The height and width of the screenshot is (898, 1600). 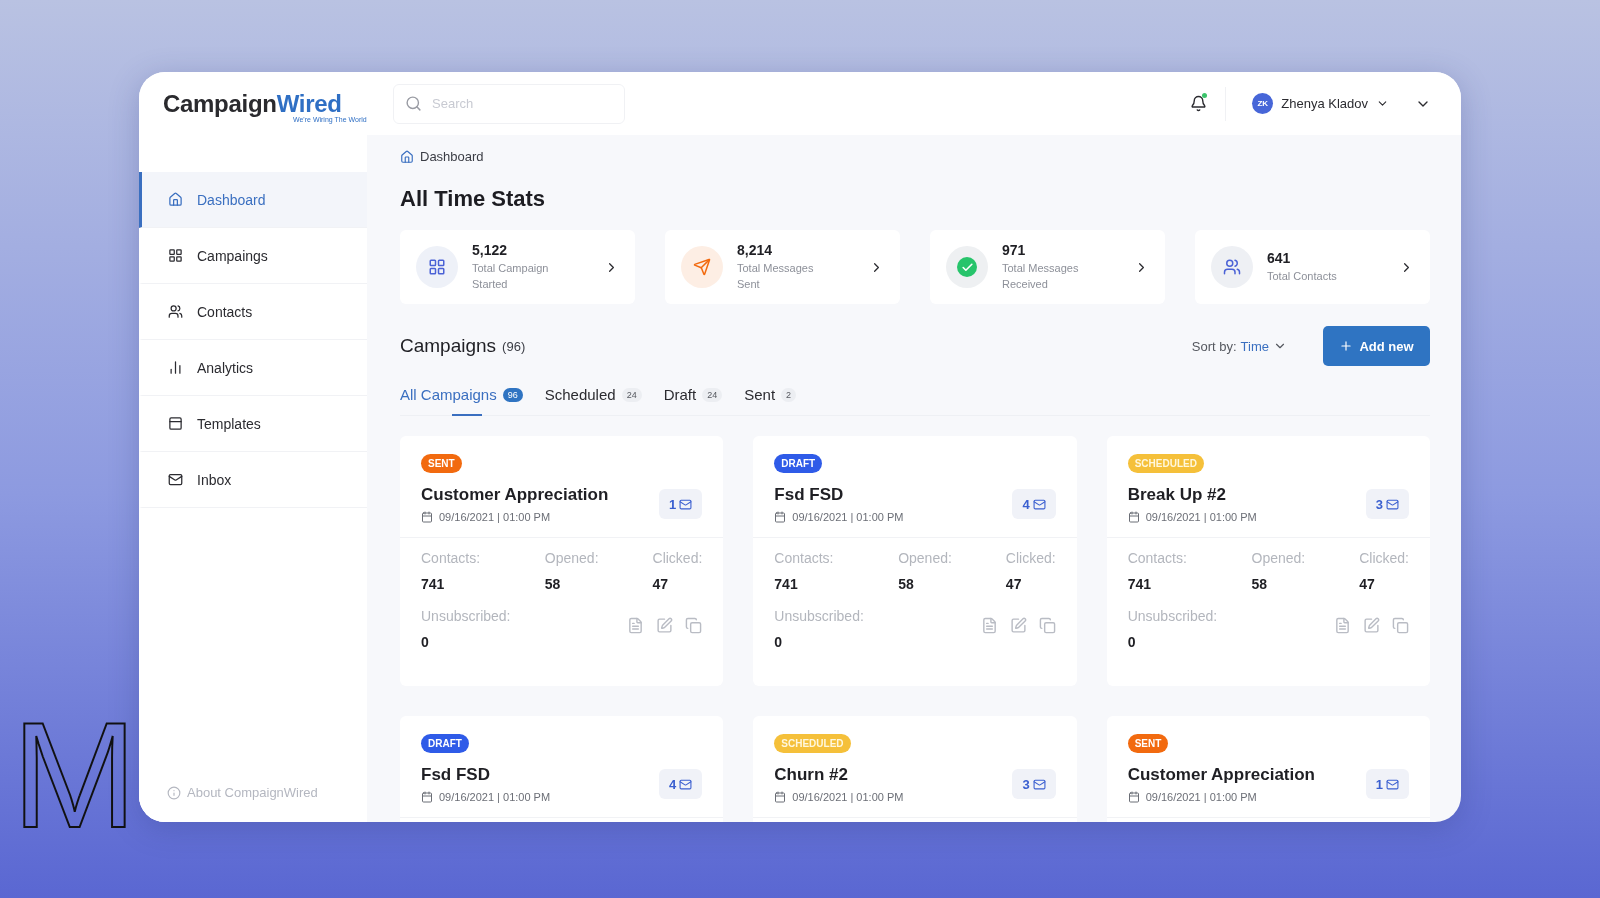 What do you see at coordinates (811, 775) in the screenshot?
I see `campaign-title: Churn #2` at bounding box center [811, 775].